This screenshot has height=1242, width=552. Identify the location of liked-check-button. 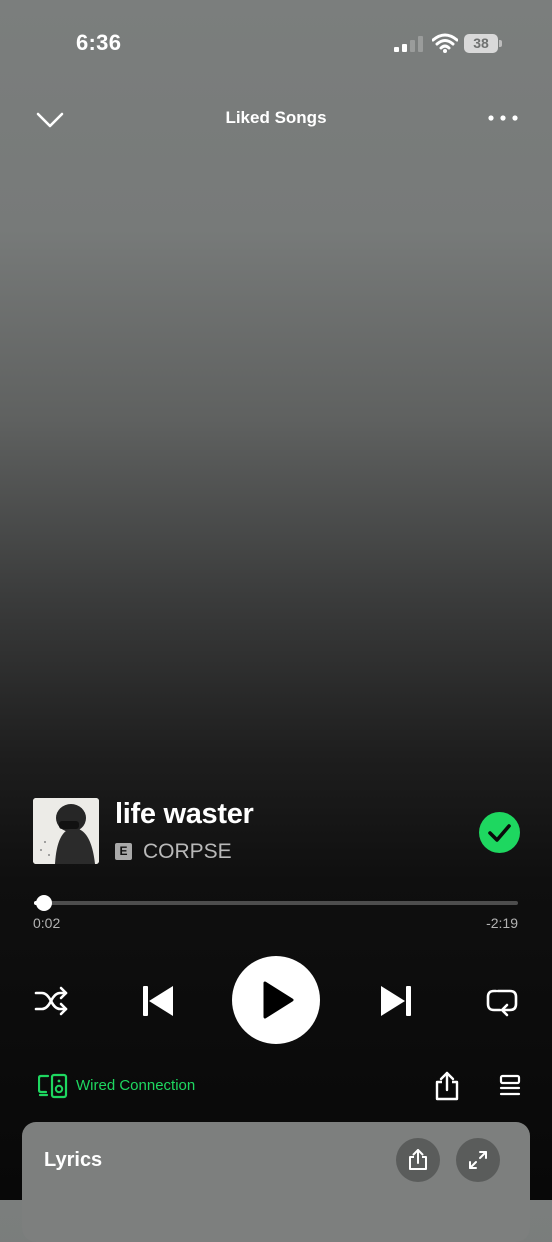
(499, 832).